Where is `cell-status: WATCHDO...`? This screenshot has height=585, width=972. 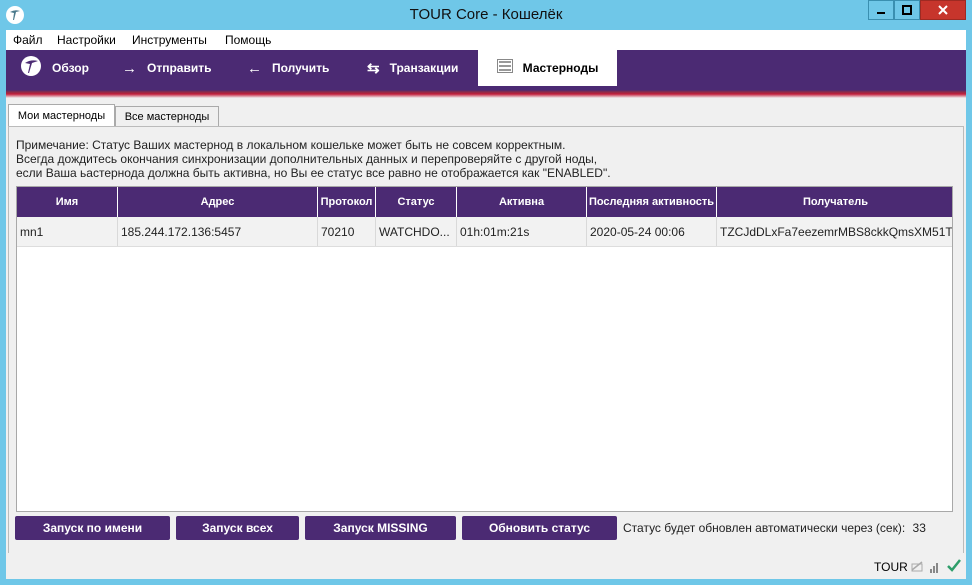
cell-status: WATCHDO... is located at coordinates (416, 231).